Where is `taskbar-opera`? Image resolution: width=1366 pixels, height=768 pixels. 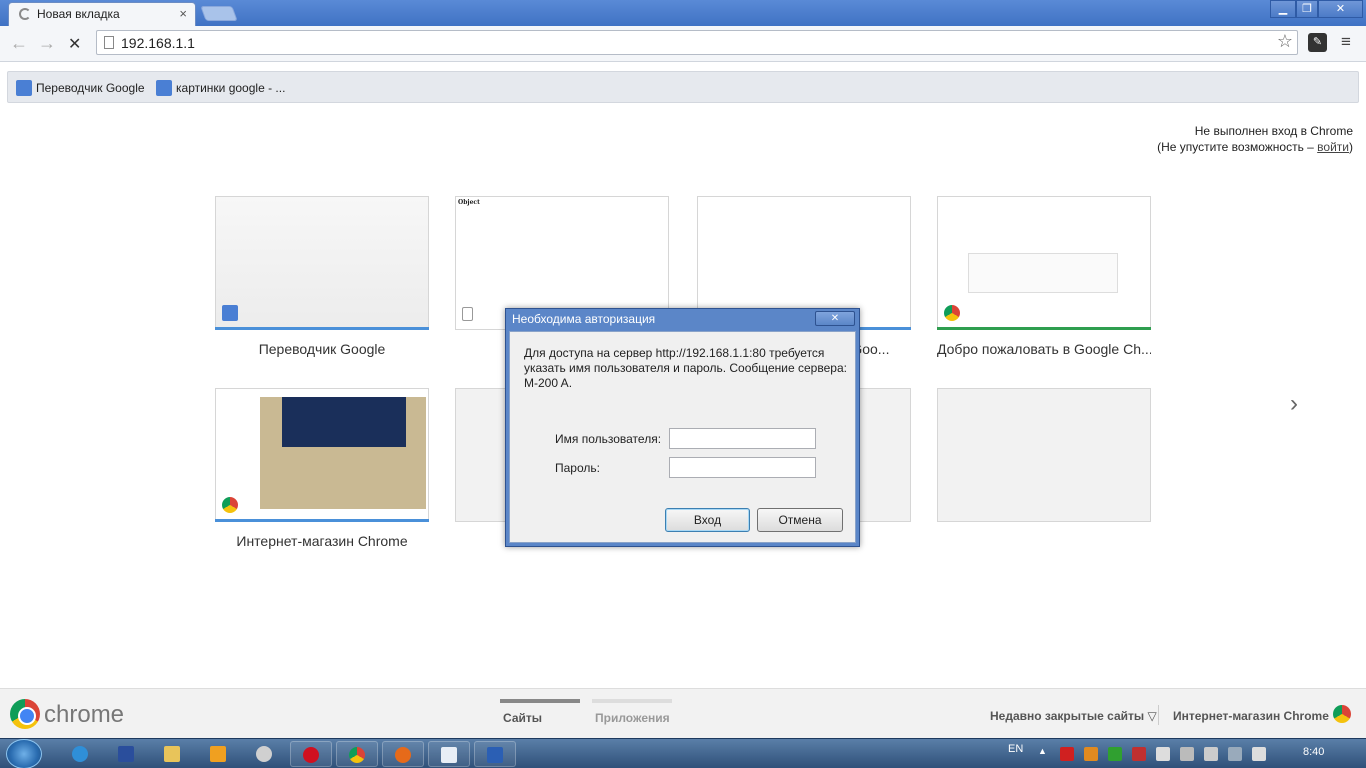 taskbar-opera is located at coordinates (311, 754).